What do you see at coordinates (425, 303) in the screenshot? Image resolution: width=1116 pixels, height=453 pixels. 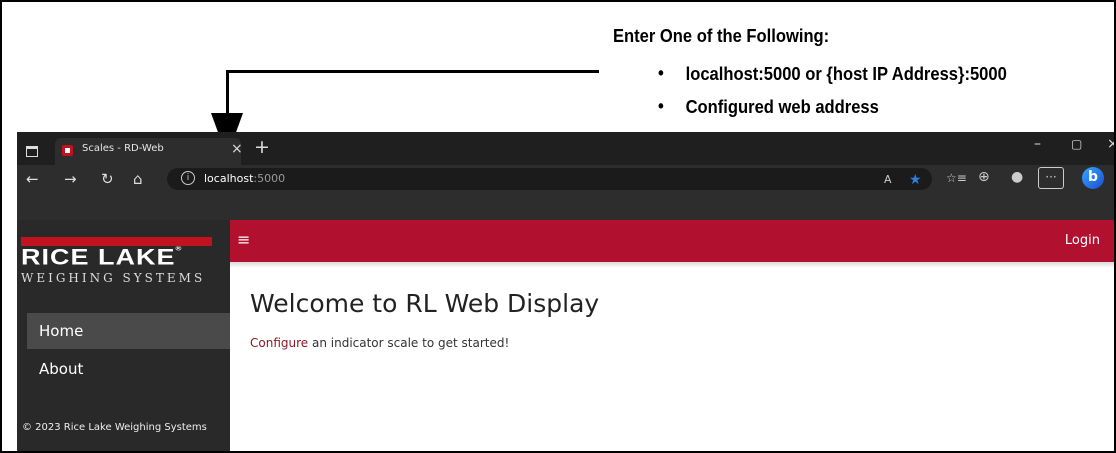 I see `page-title: Welcome to RL Web Display` at bounding box center [425, 303].